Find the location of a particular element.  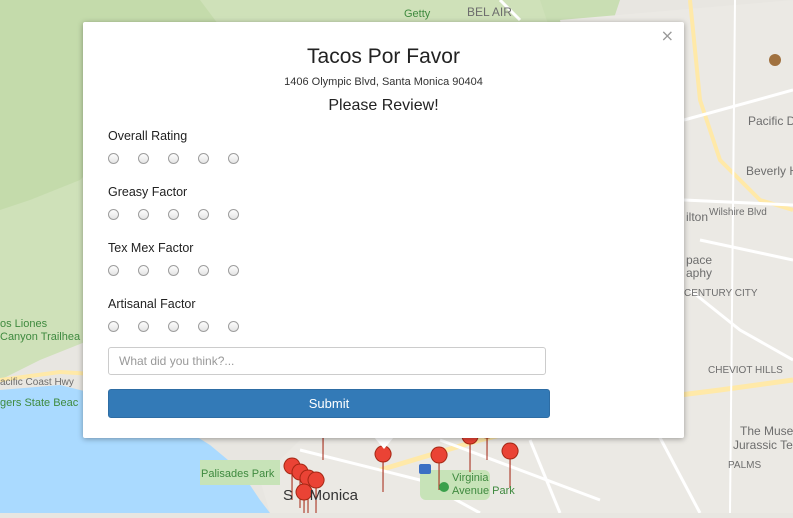

map-label-century-city: CENTURY CITY is located at coordinates (721, 293).